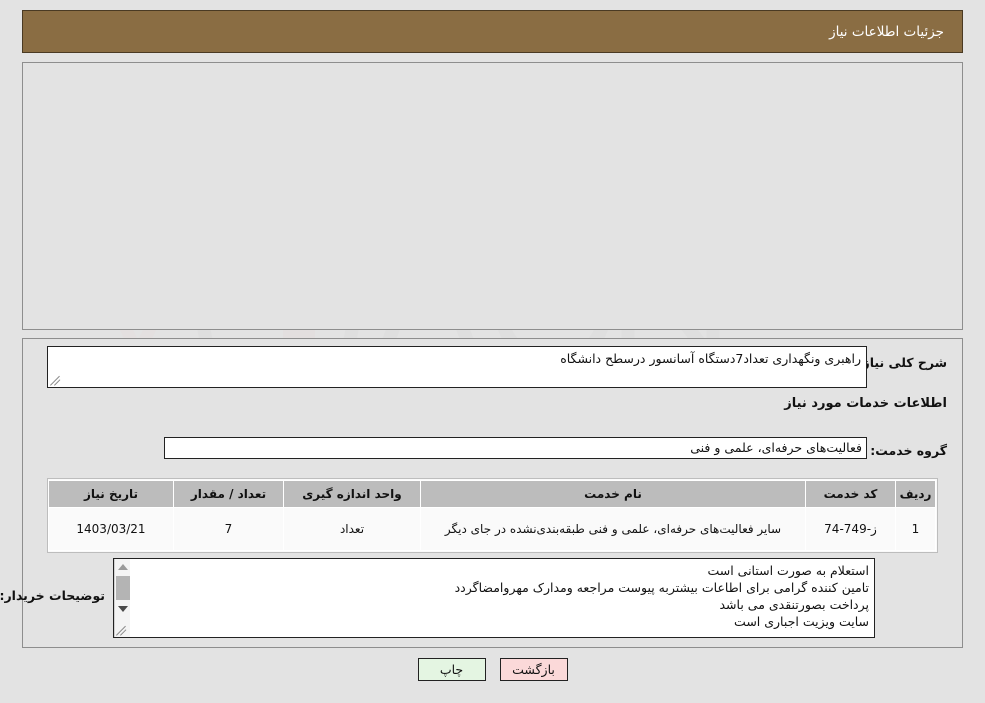 Image resolution: width=985 pixels, height=703 pixels. I want to click on services-section-title: اطلاعات خدمات مورد نیاز, so click(865, 403).